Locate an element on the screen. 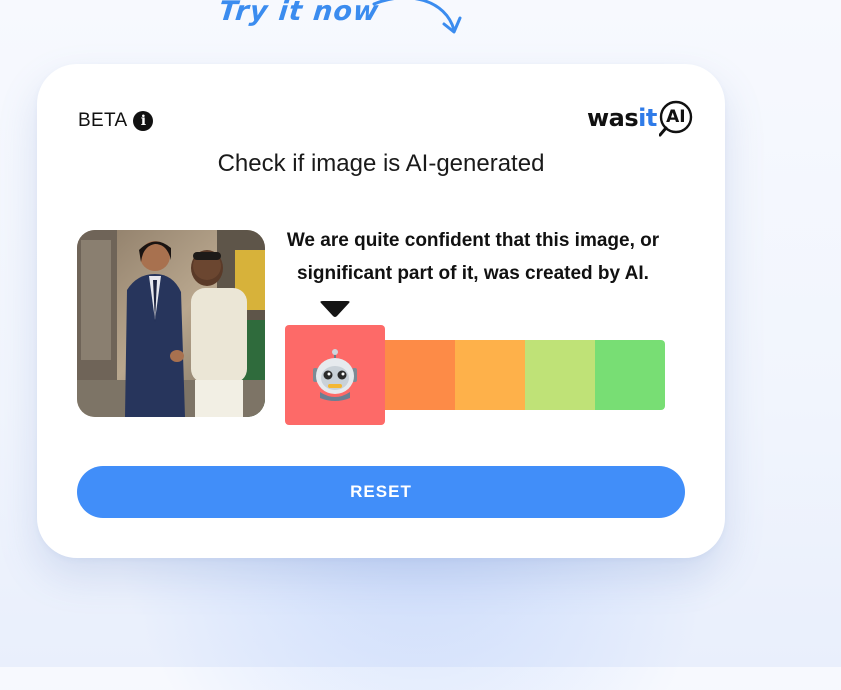 The width and height of the screenshot is (841, 690). meter-segment-selected is located at coordinates (335, 363).